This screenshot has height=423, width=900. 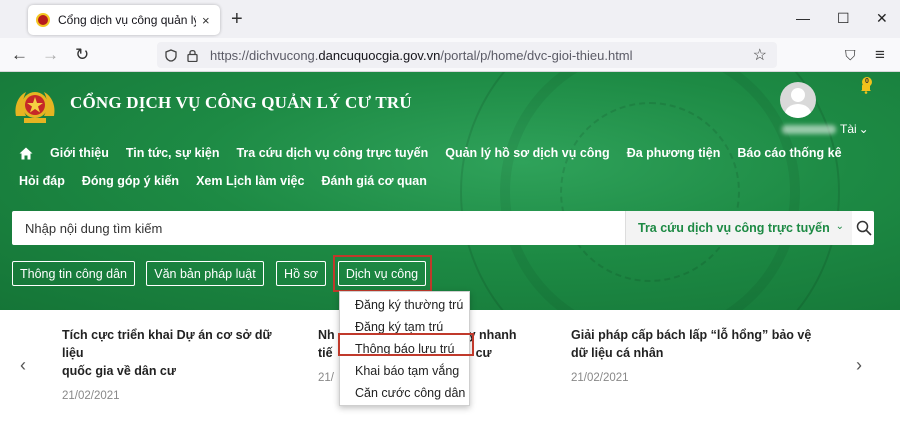 What do you see at coordinates (734, 228) in the screenshot?
I see `search-category-label: Tra cứu dịch vụ công trực tuyến` at bounding box center [734, 228].